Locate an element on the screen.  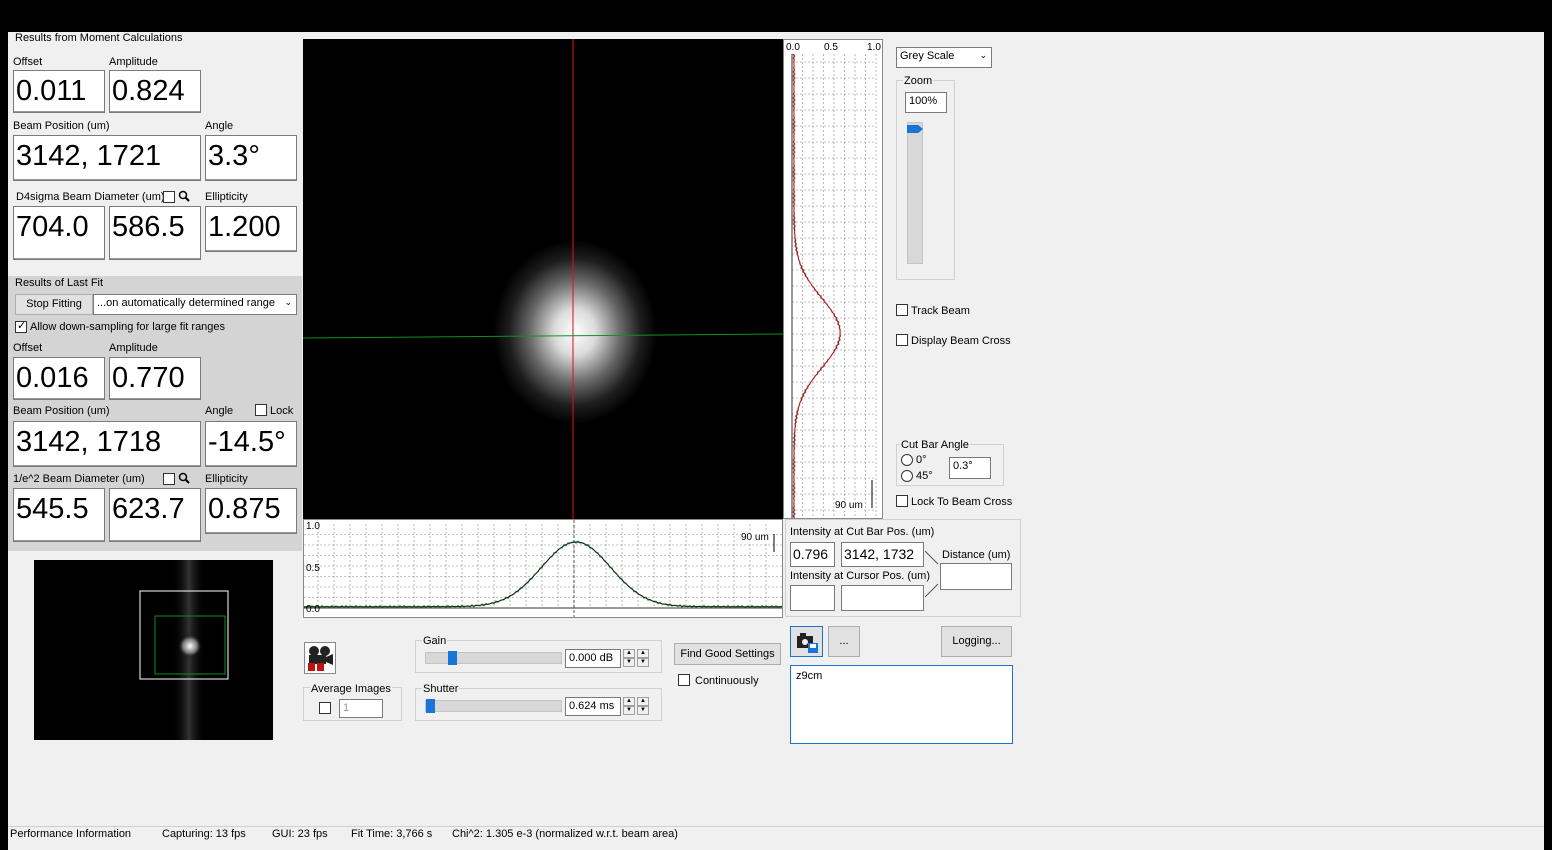
moment-offset-label: Offset is located at coordinates (28, 62).